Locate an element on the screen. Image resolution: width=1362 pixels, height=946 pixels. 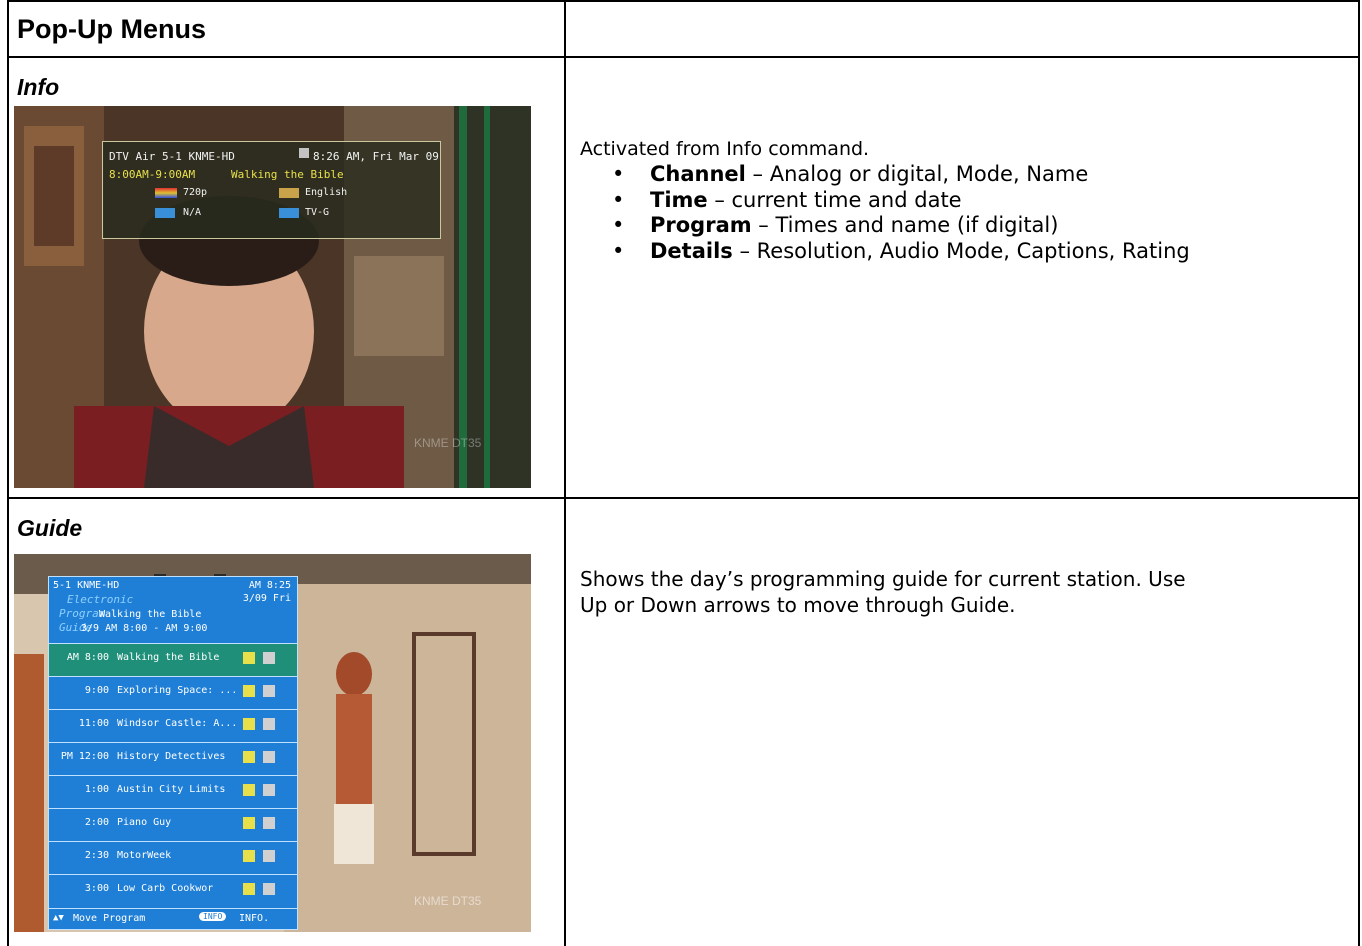
guide-watermark: KNME DT35 is located at coordinates (448, 901).